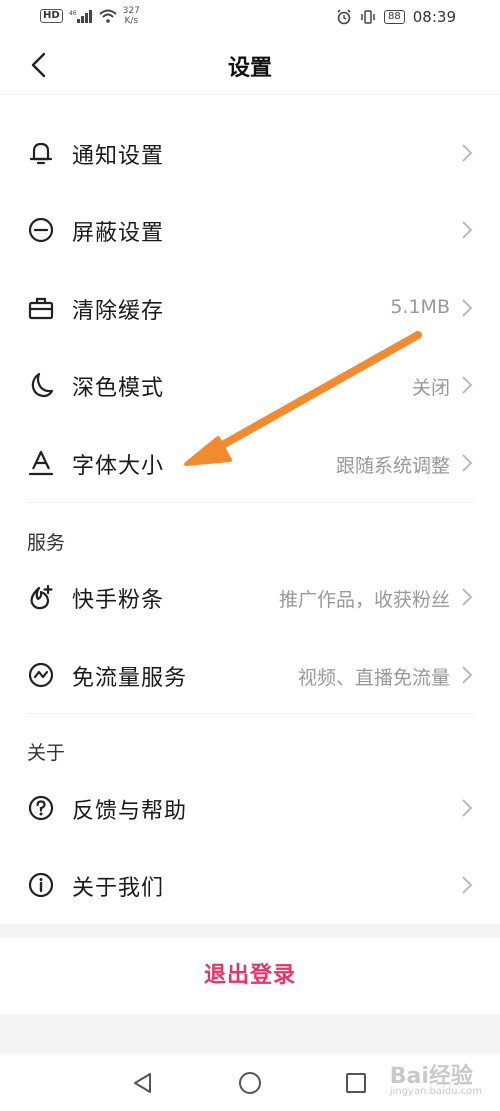  What do you see at coordinates (51, 16) in the screenshot?
I see `hd-badge: HD` at bounding box center [51, 16].